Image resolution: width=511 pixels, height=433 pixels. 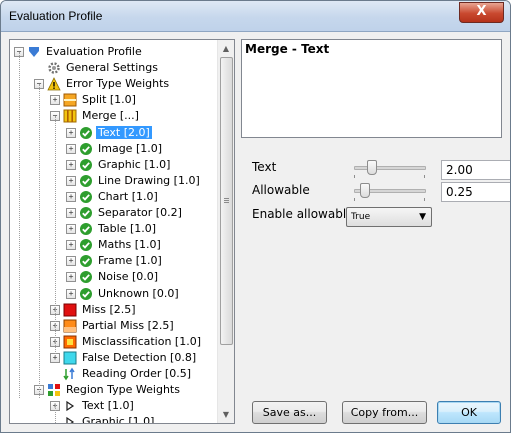 What do you see at coordinates (112, 68) in the screenshot?
I see `tree-item-label: General Settings` at bounding box center [112, 68].